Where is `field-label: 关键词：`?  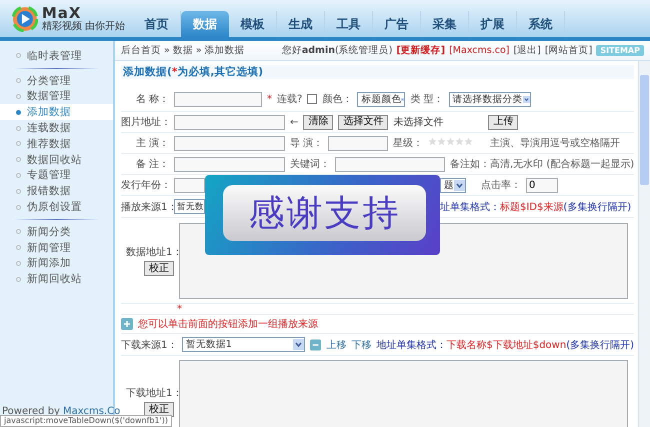
field-label: 关键词： is located at coordinates (310, 164).